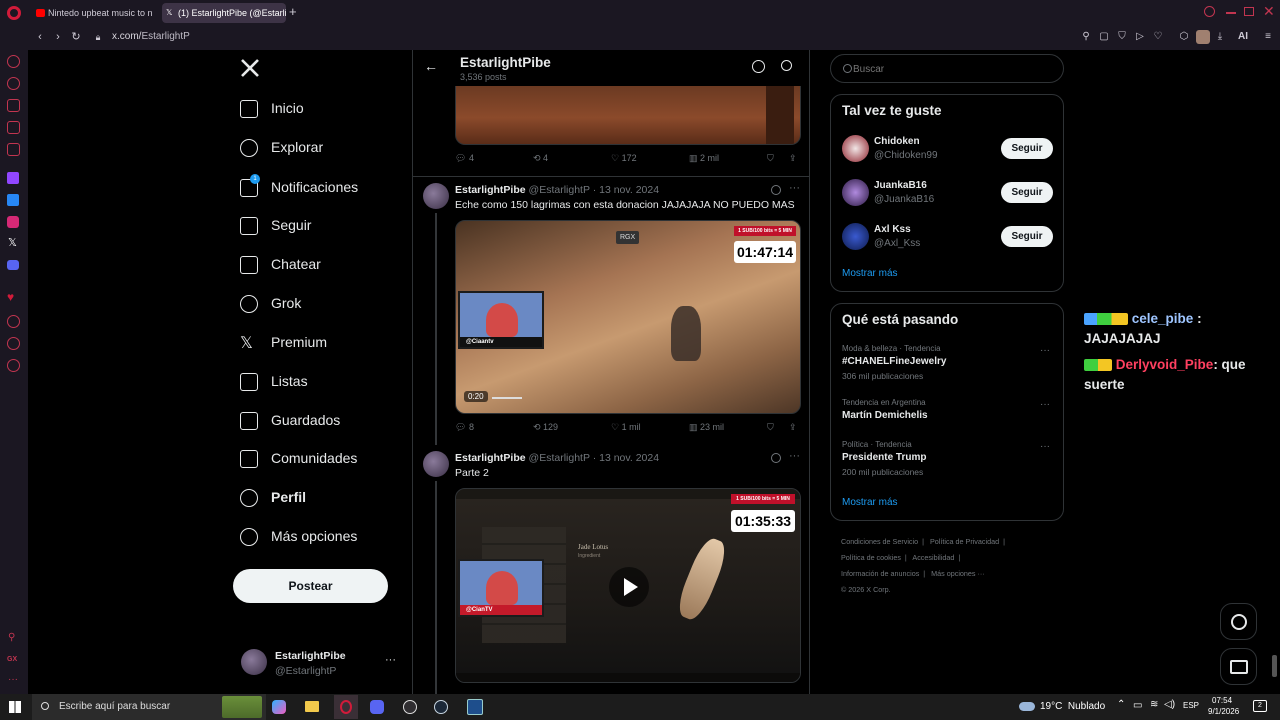 The image size is (1280, 720). I want to click on gx-pin-icon: ⚲, so click(11, 637).